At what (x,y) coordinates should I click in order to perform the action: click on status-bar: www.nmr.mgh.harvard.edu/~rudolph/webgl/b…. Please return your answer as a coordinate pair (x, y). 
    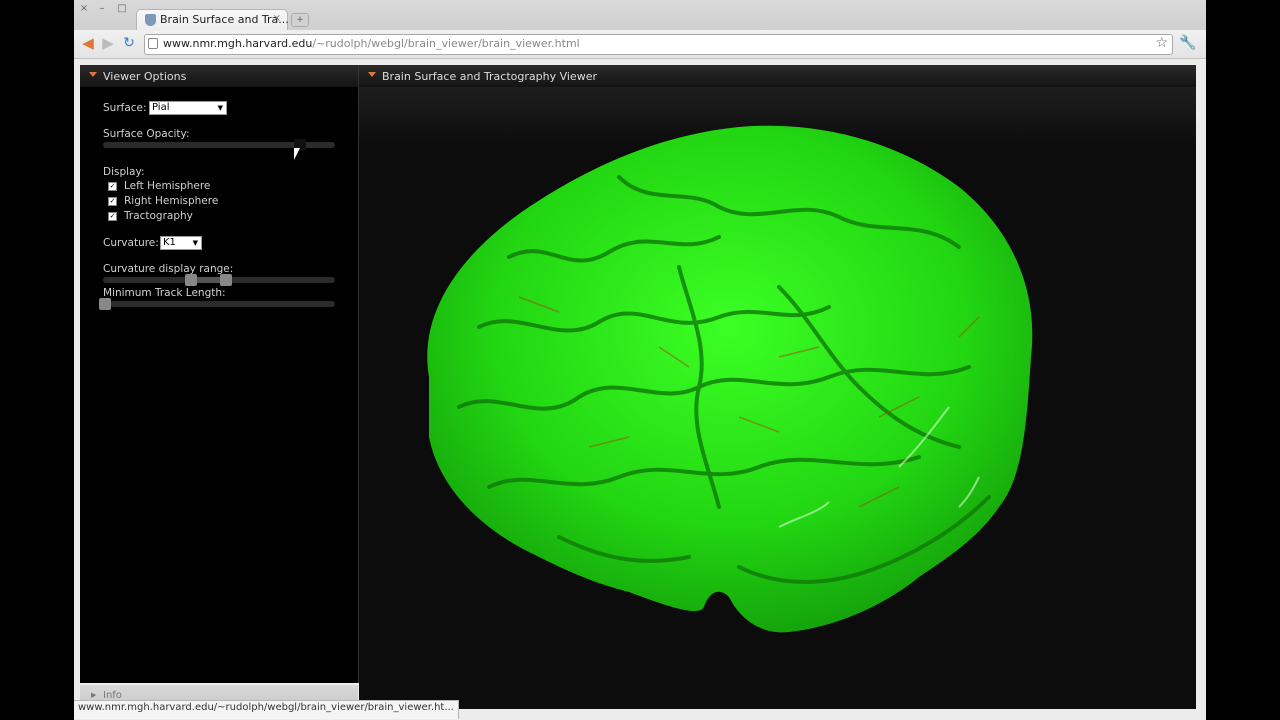
    Looking at the image, I should click on (266, 709).